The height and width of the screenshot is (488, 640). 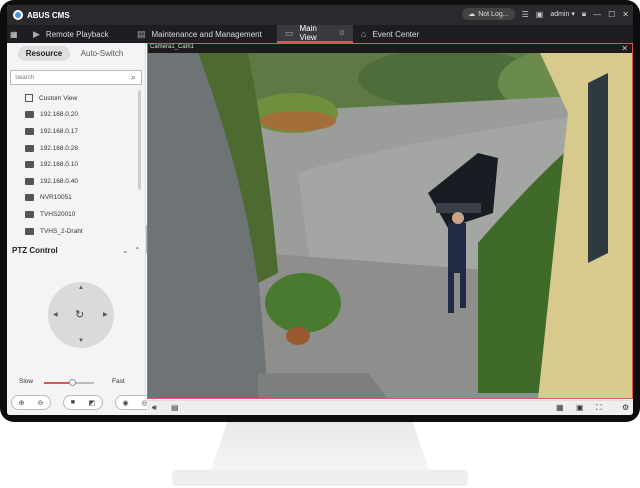 I want to click on maximize-icon: ☐, so click(x=611, y=14).